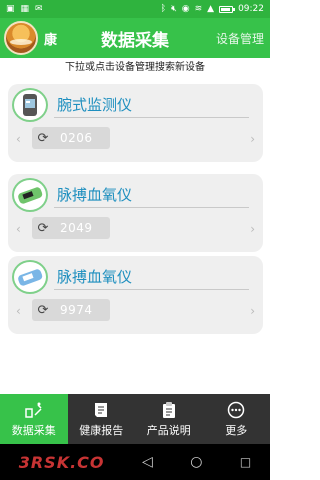 This screenshot has height=480, width=320. I want to click on recents-icon: □, so click(245, 462).